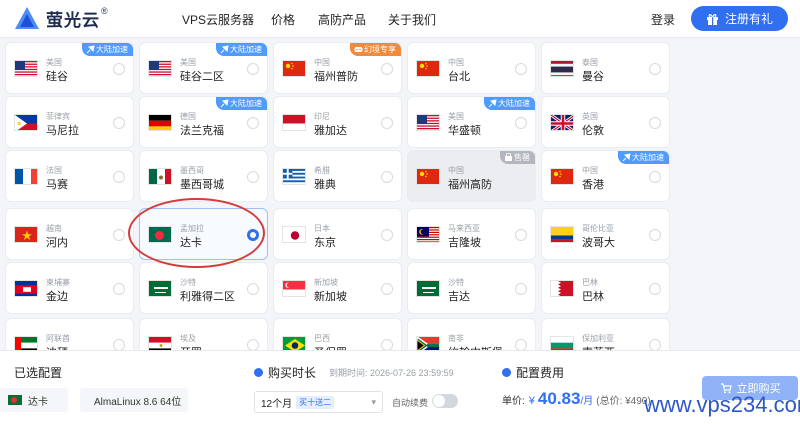  What do you see at coordinates (605, 68) in the screenshot?
I see `region-card: 泰国 曼谷` at bounding box center [605, 68].